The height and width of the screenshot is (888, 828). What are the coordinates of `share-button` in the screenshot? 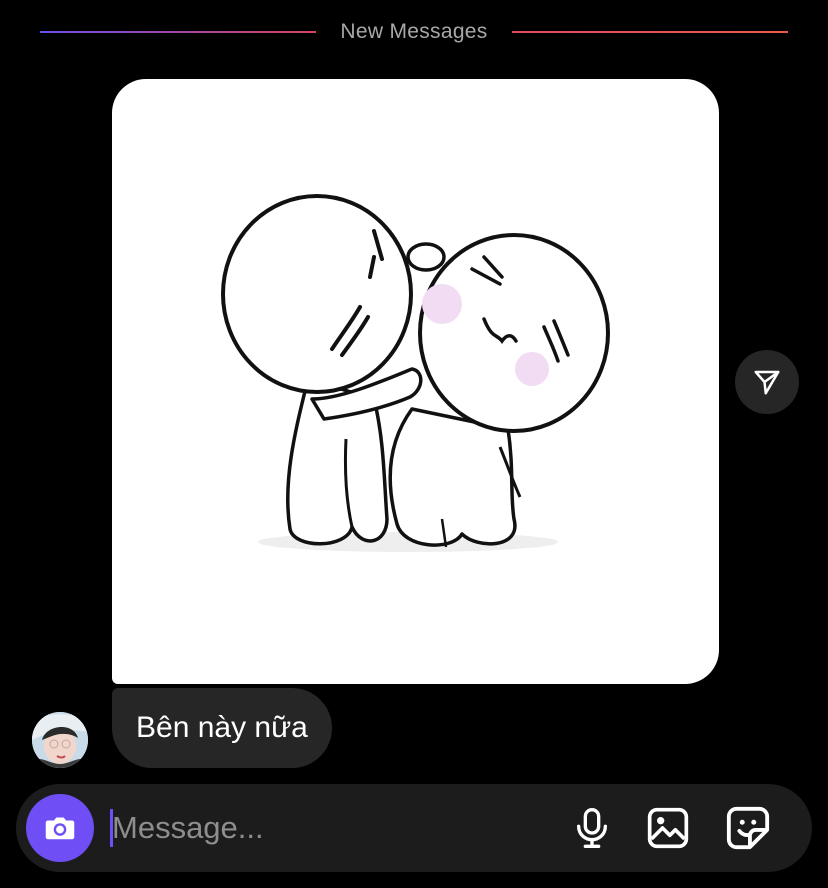 It's located at (767, 382).